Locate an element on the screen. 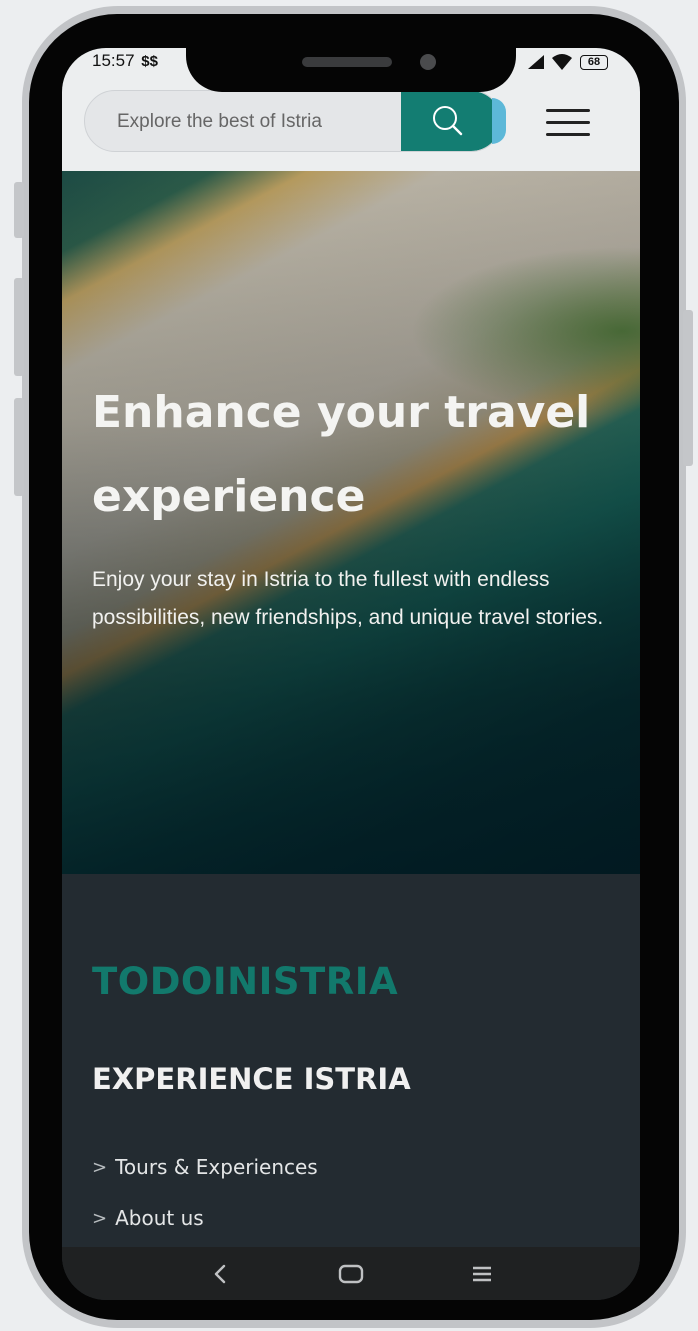 This screenshot has height=1331, width=698. battery-level: 68 is located at coordinates (594, 61).